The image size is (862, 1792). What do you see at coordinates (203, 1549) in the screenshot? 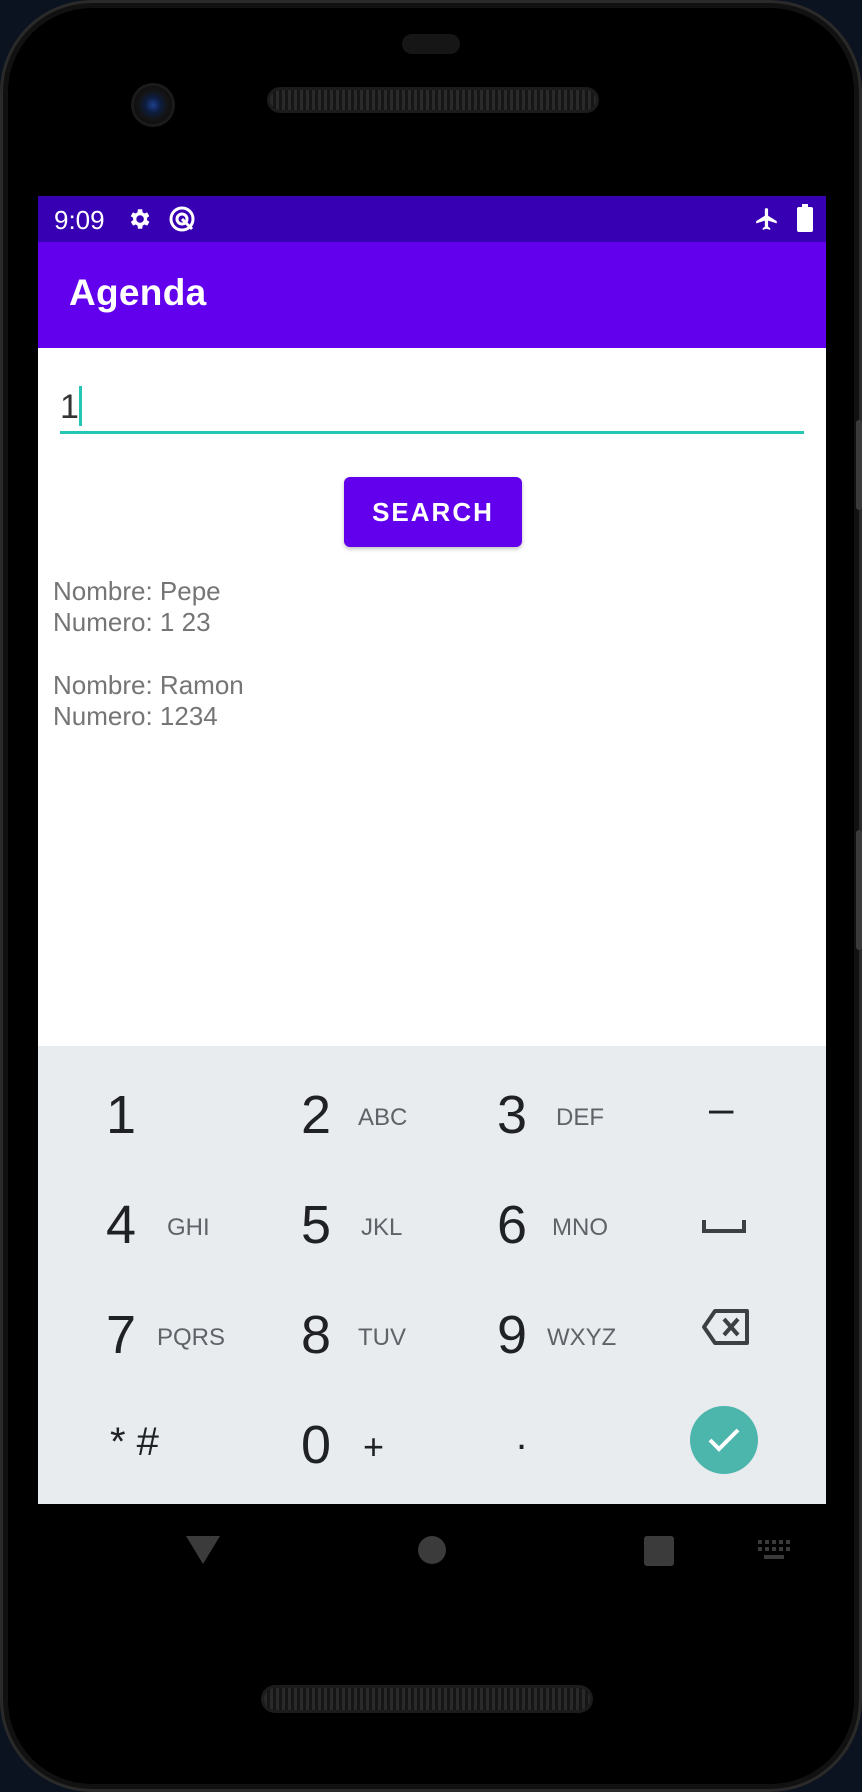
I see `back-icon` at bounding box center [203, 1549].